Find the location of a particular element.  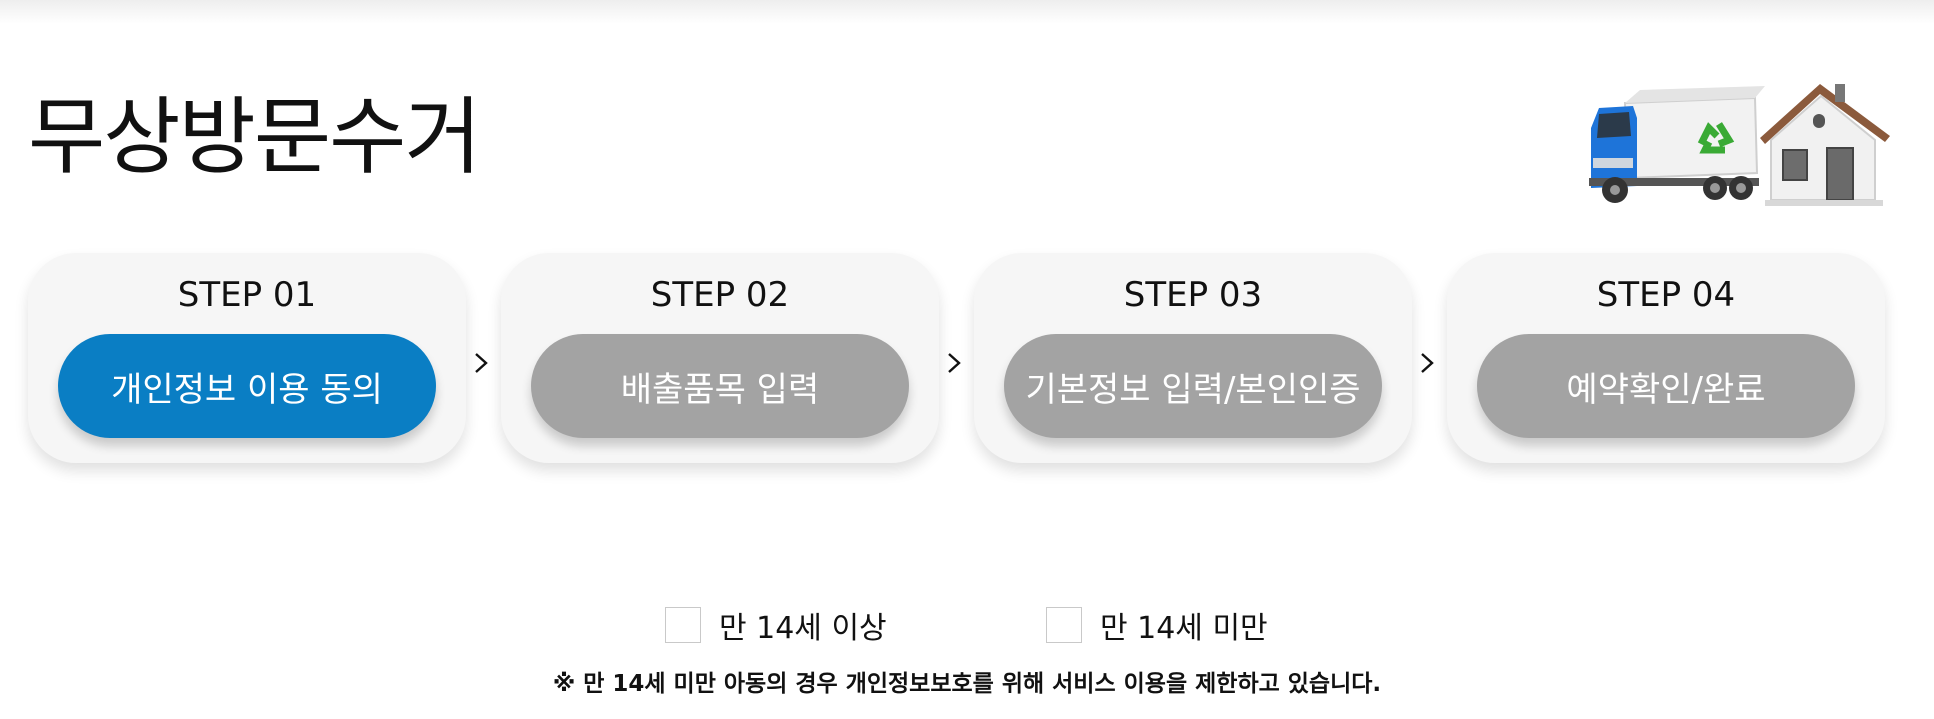

page-title: 무상방문수거 is located at coordinates (255, 137).